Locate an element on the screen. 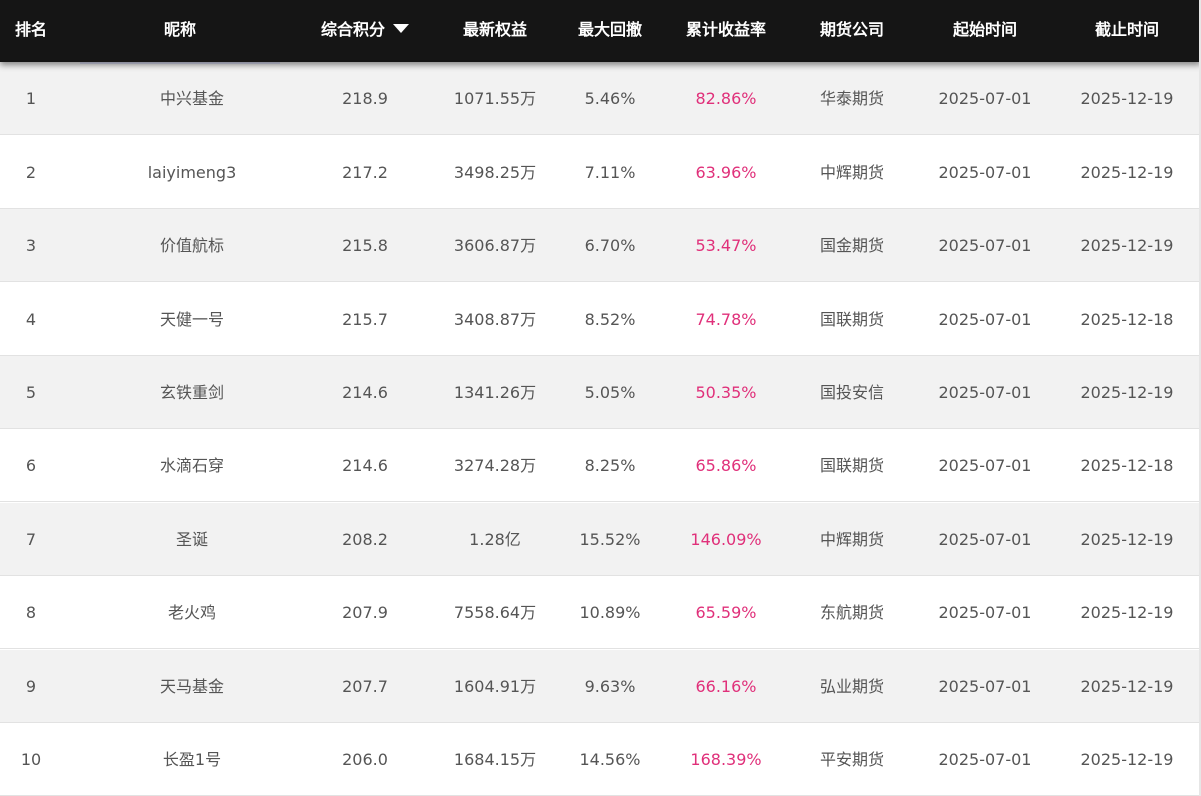 The width and height of the screenshot is (1201, 796). cell-drawdown: 5.05% is located at coordinates (610, 392).